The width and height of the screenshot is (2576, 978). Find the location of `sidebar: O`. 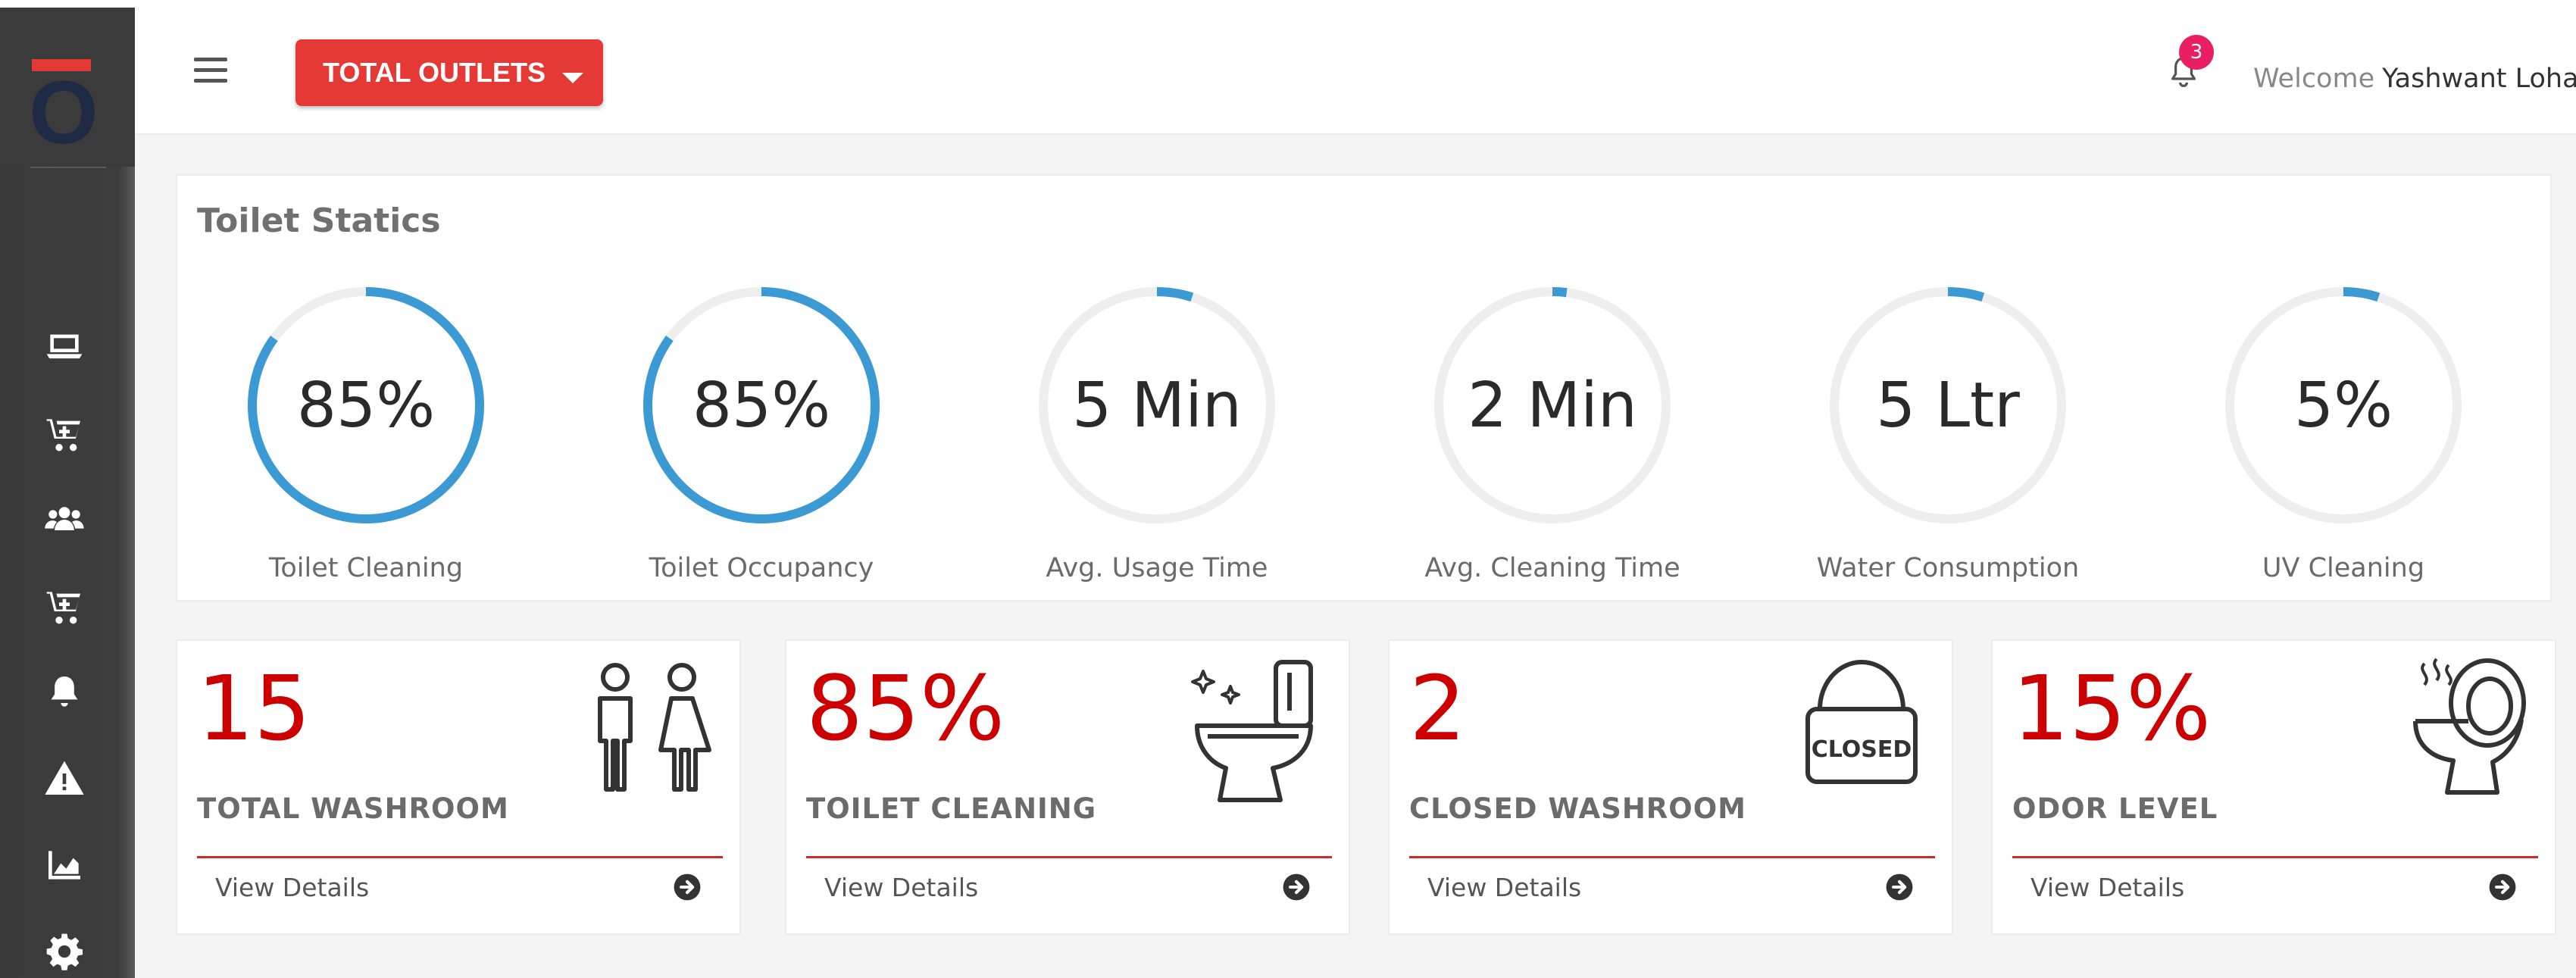

sidebar: O is located at coordinates (67, 493).